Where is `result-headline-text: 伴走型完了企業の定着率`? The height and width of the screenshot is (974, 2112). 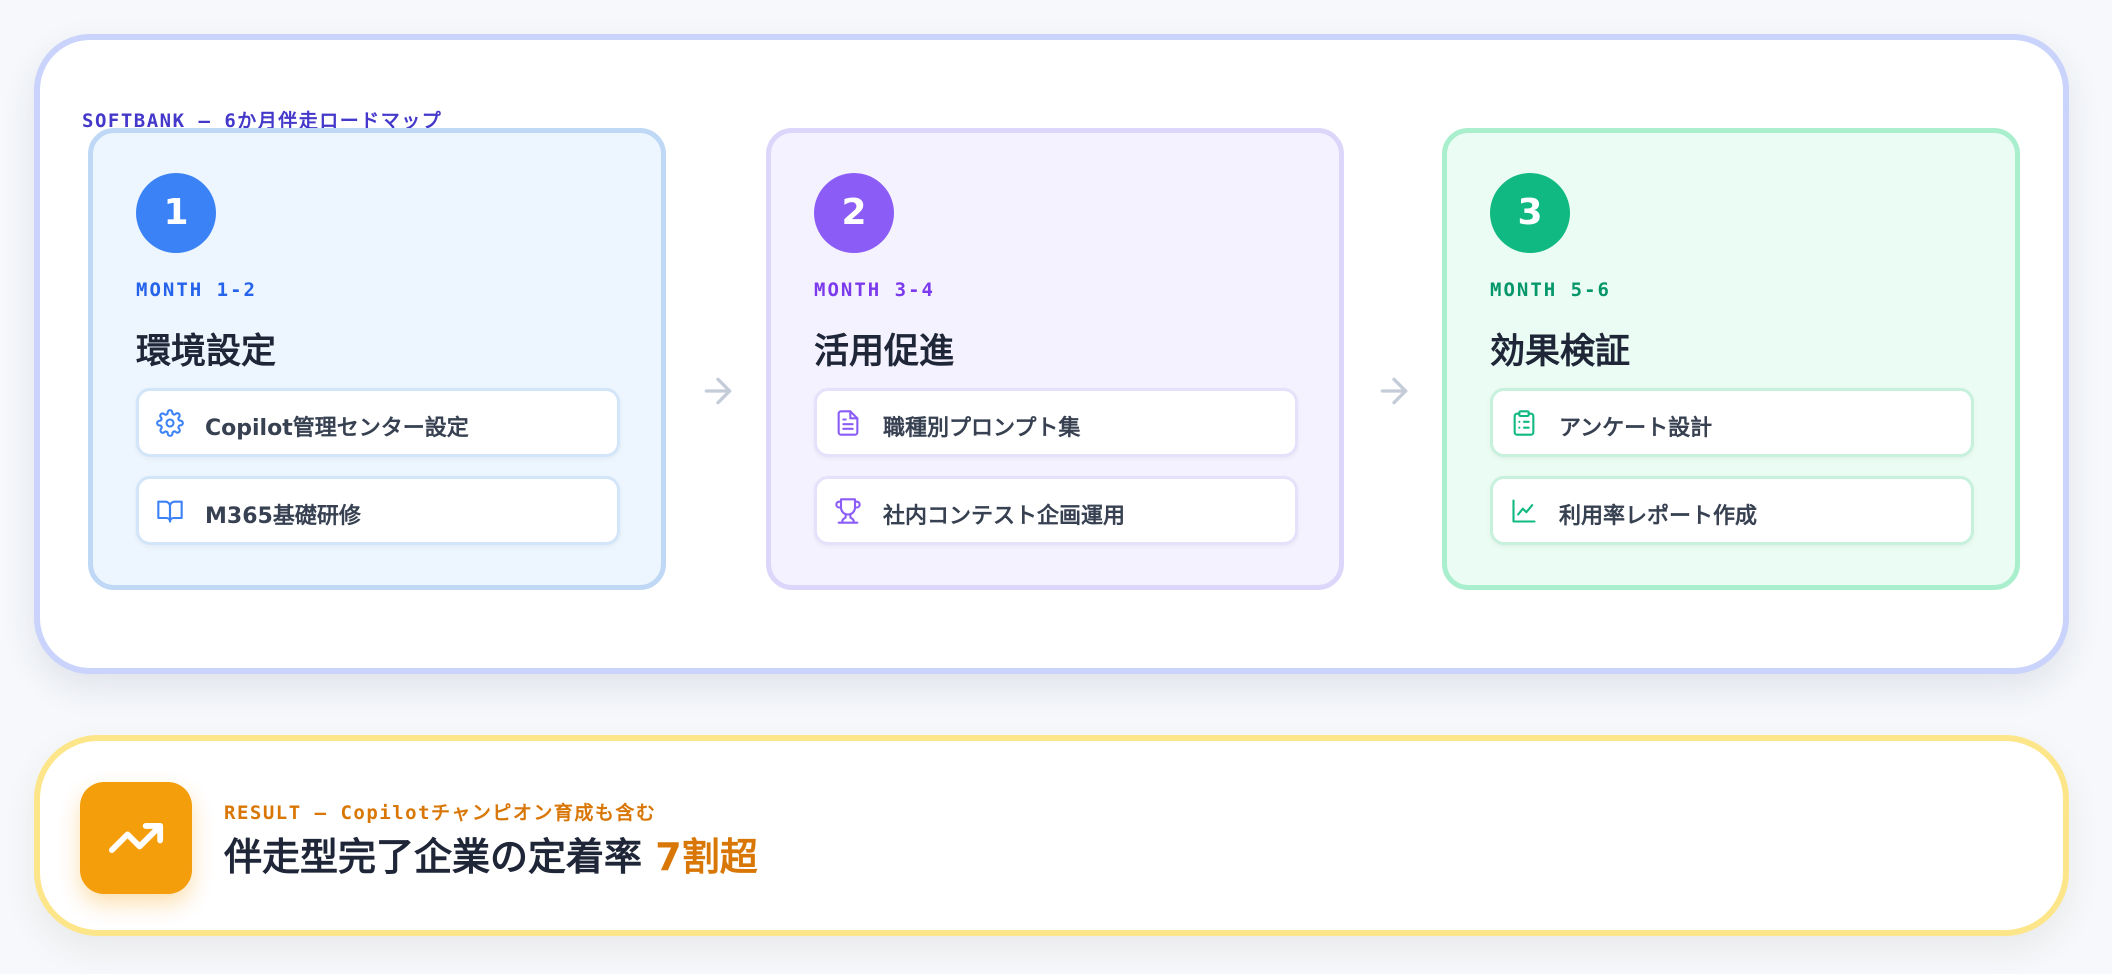 result-headline-text: 伴走型完了企業の定着率 is located at coordinates (433, 857).